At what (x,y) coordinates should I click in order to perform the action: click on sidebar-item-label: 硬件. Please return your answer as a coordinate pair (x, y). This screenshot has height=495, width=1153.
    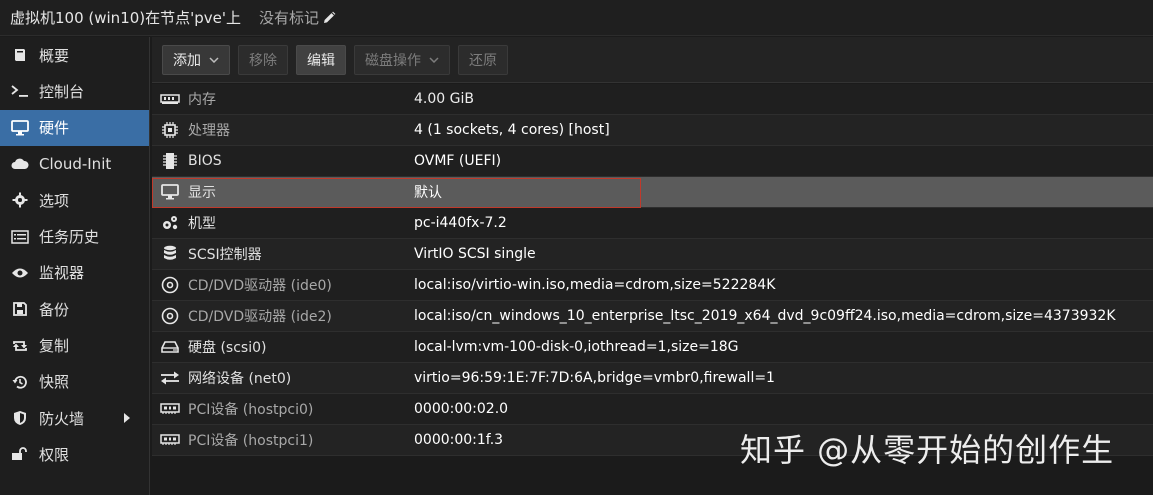
    Looking at the image, I should click on (54, 128).